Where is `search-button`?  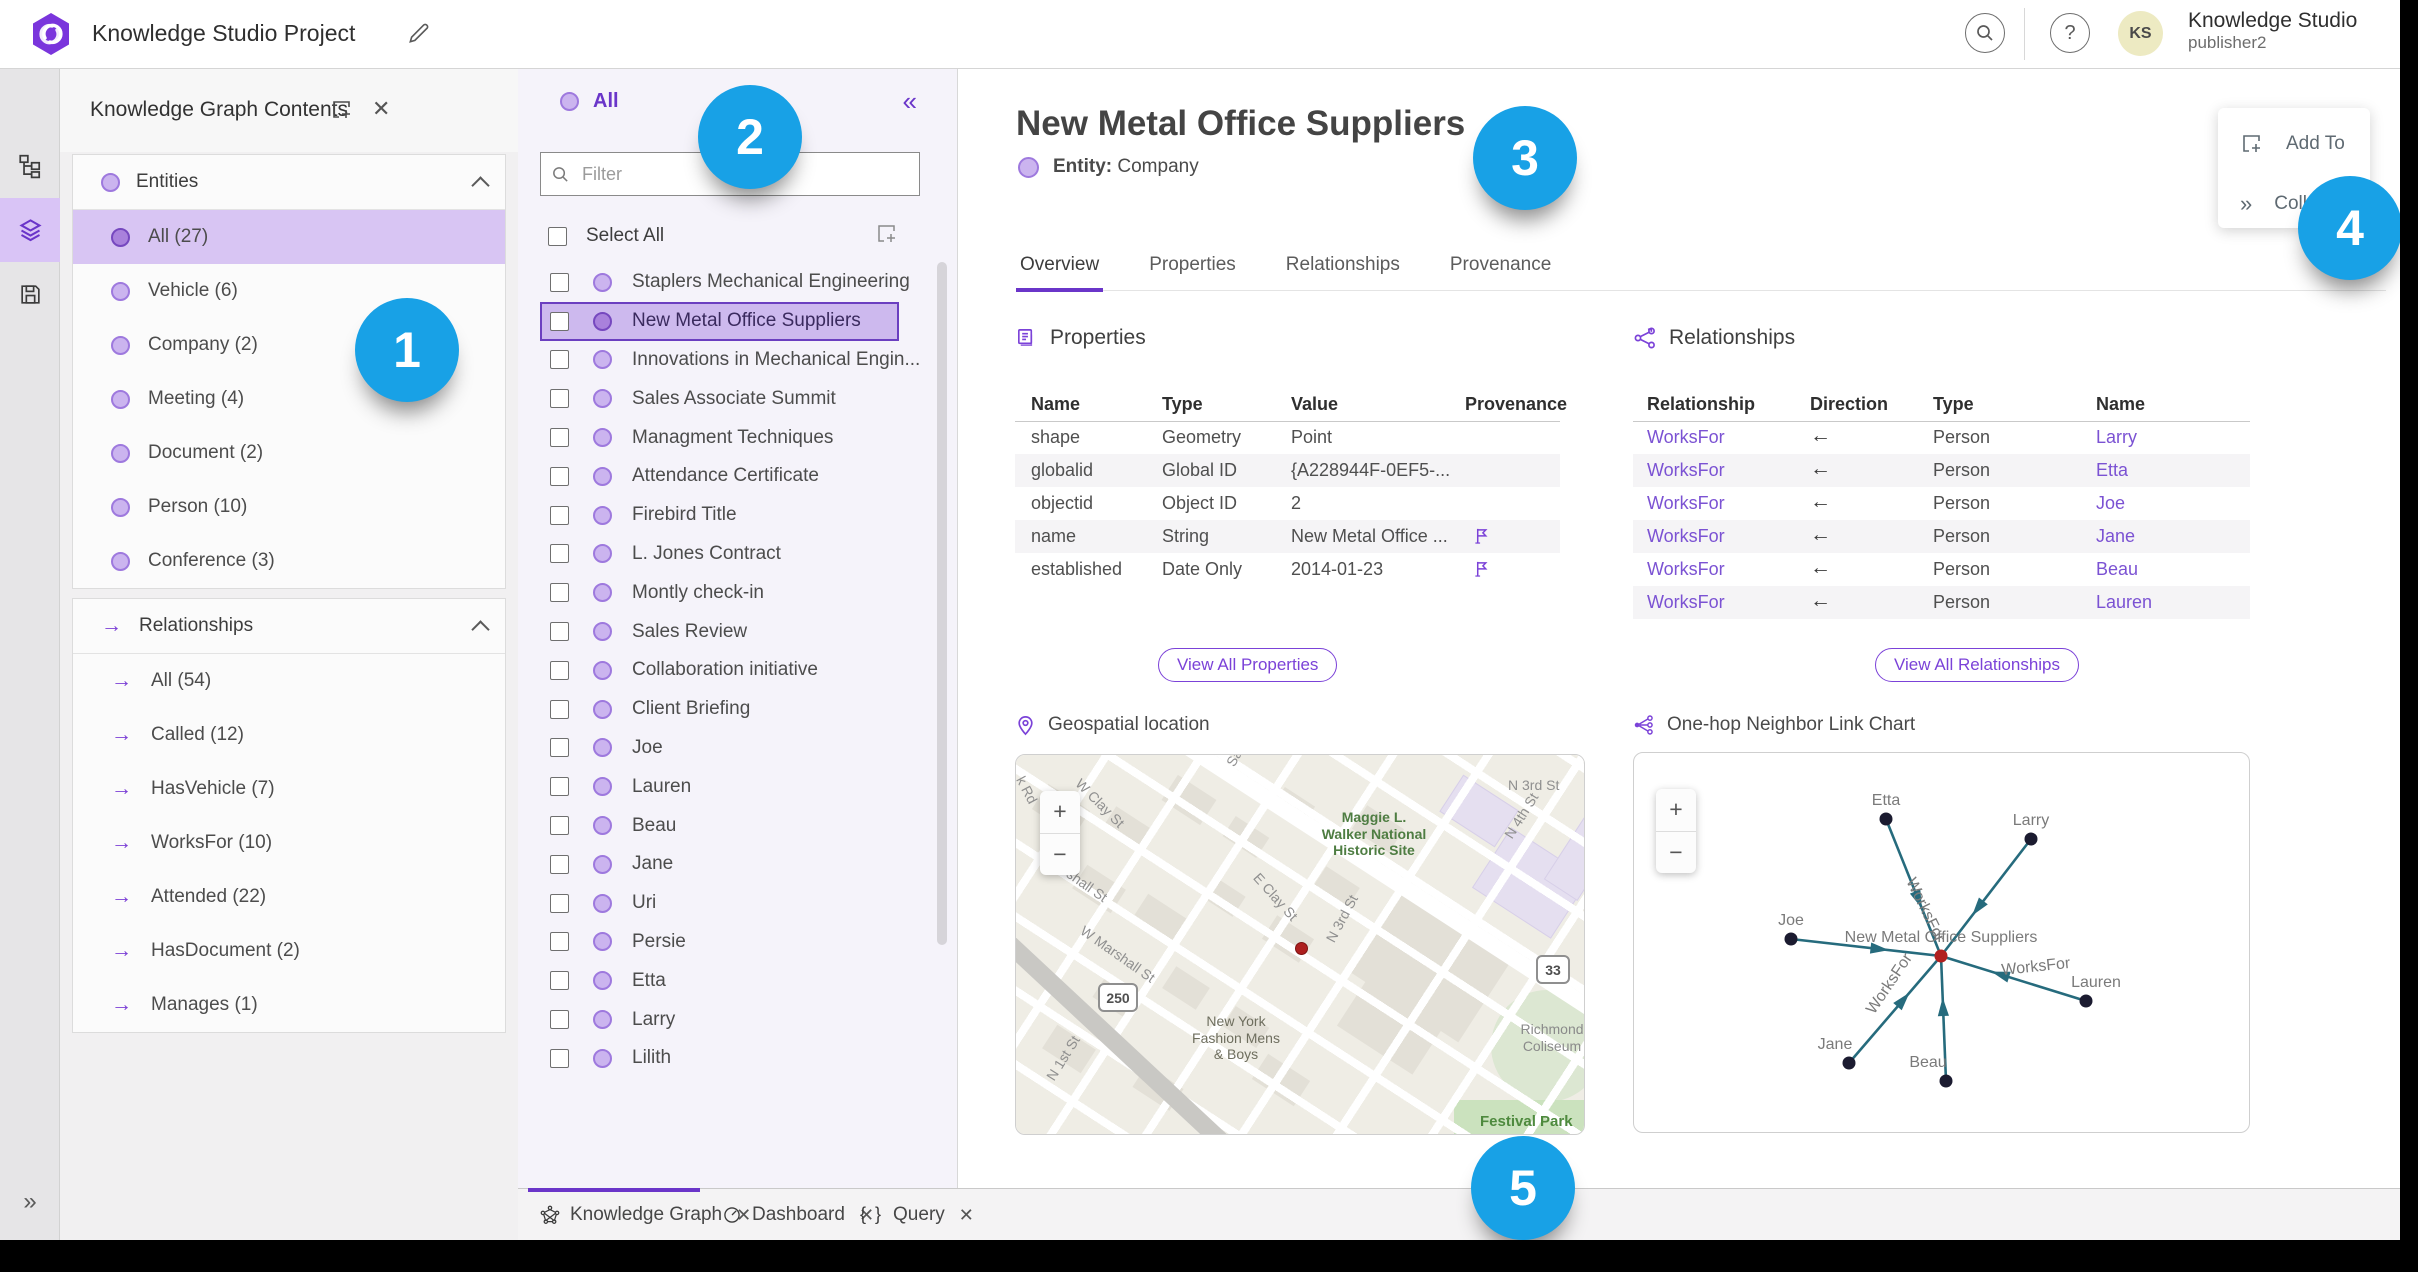 search-button is located at coordinates (1985, 33).